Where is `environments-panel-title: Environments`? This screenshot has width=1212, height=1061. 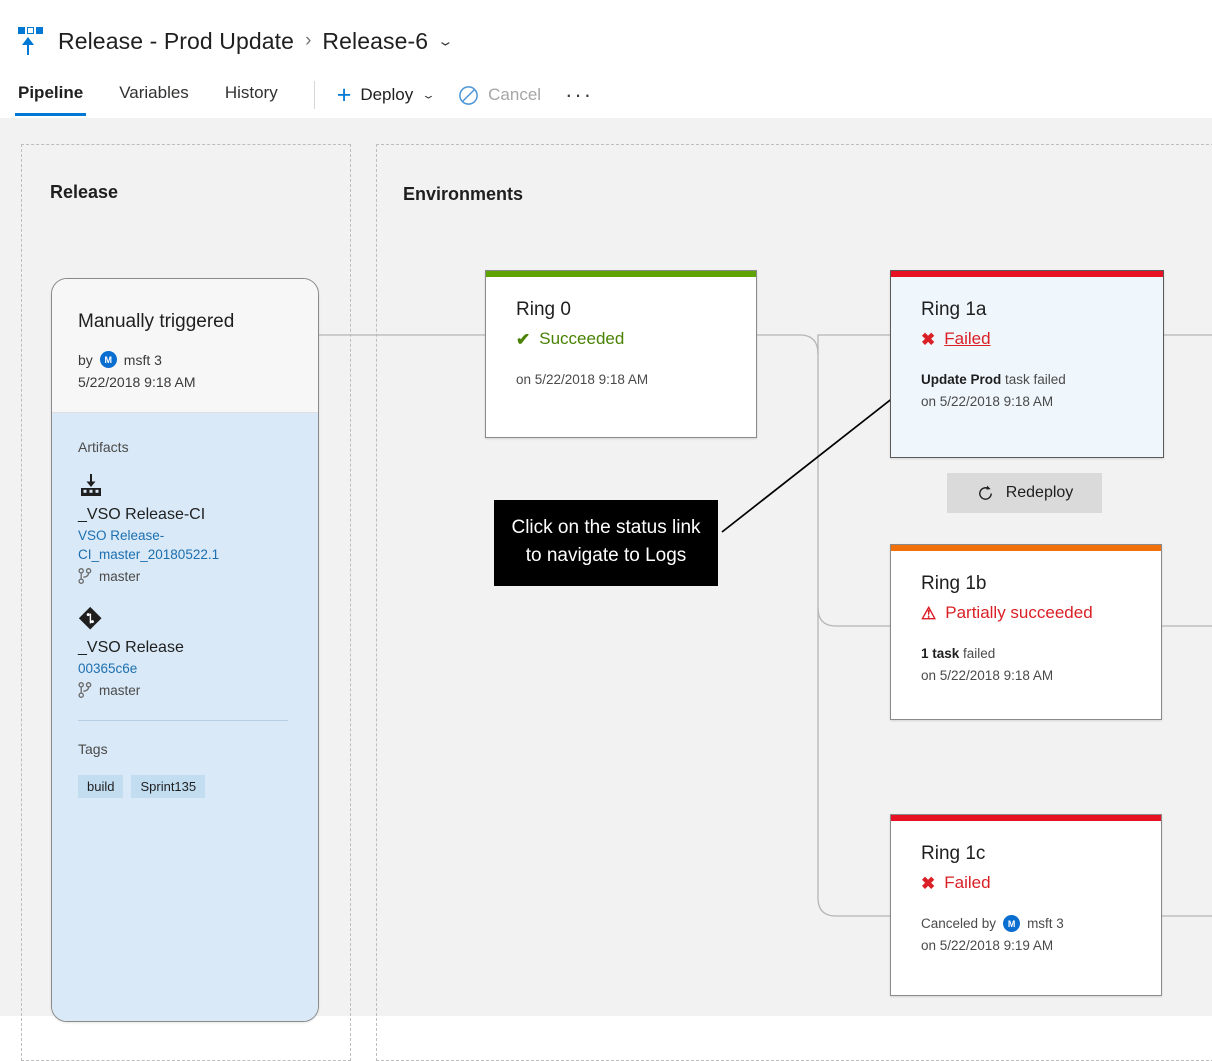
environments-panel-title: Environments is located at coordinates (463, 194).